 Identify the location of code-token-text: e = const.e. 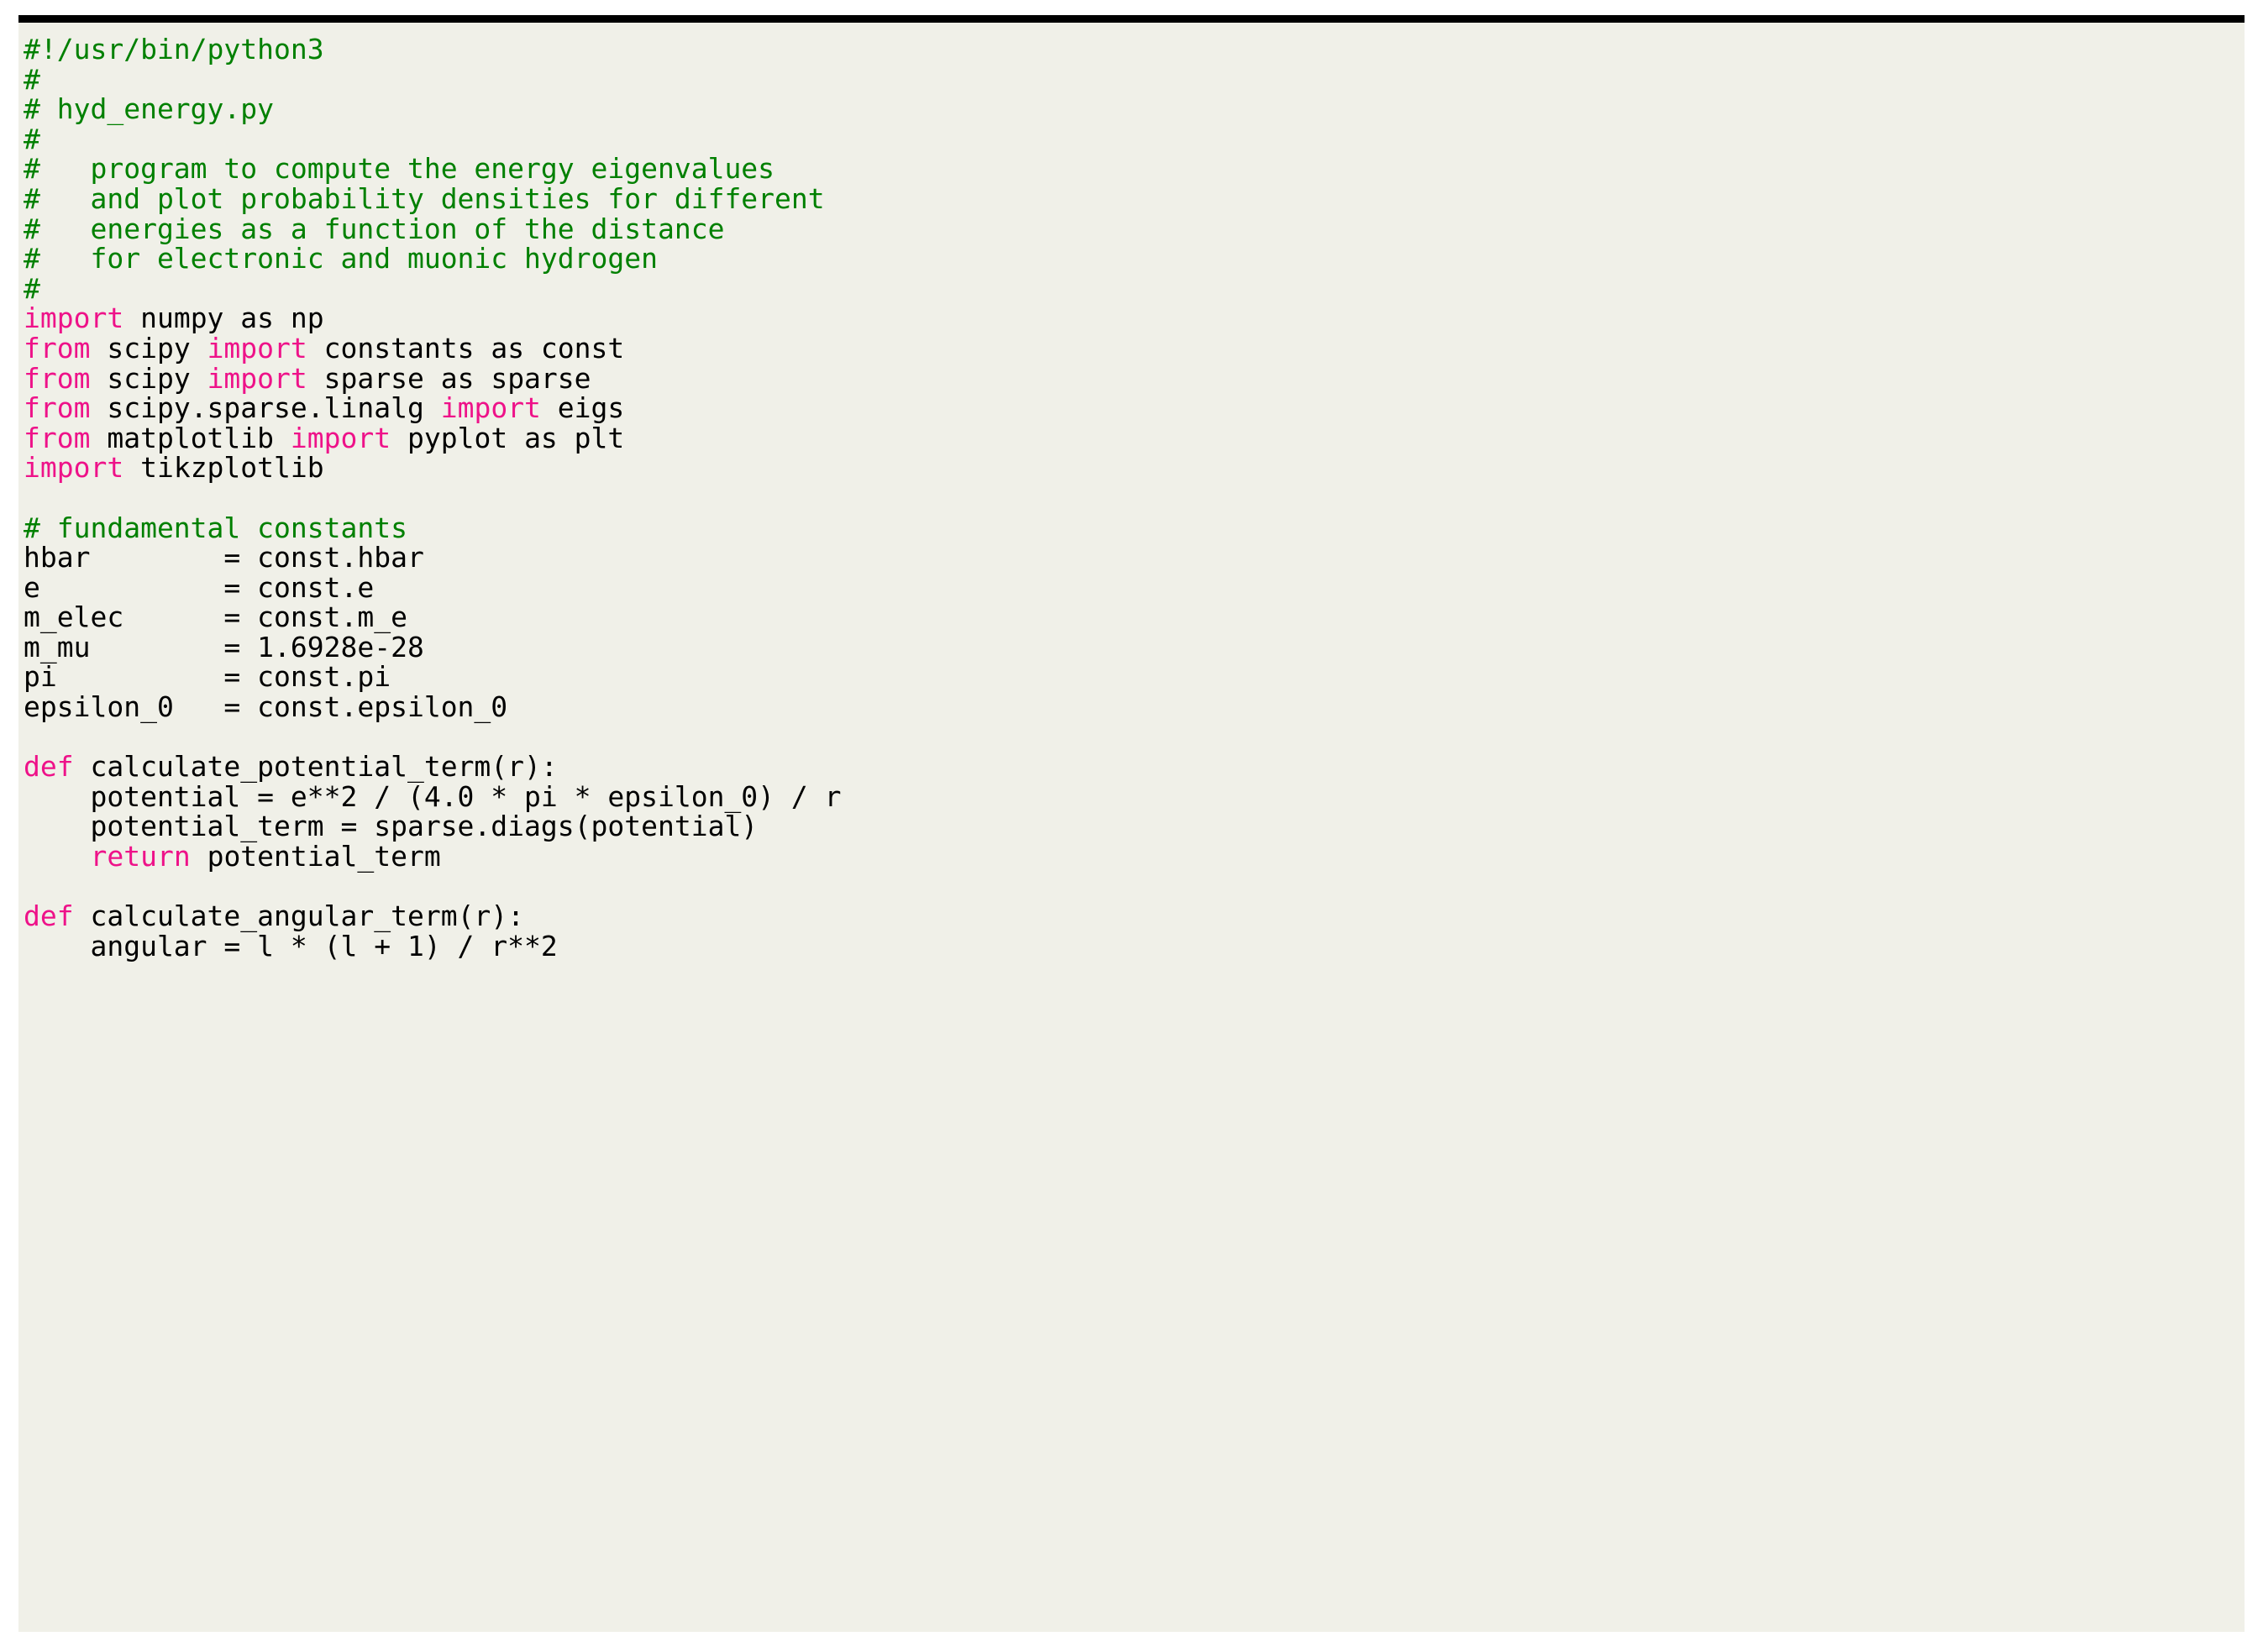
(199, 587).